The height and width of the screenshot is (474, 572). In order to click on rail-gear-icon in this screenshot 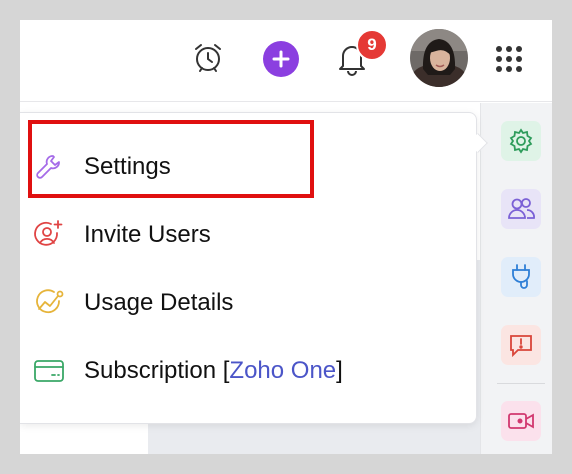, I will do `click(521, 141)`.